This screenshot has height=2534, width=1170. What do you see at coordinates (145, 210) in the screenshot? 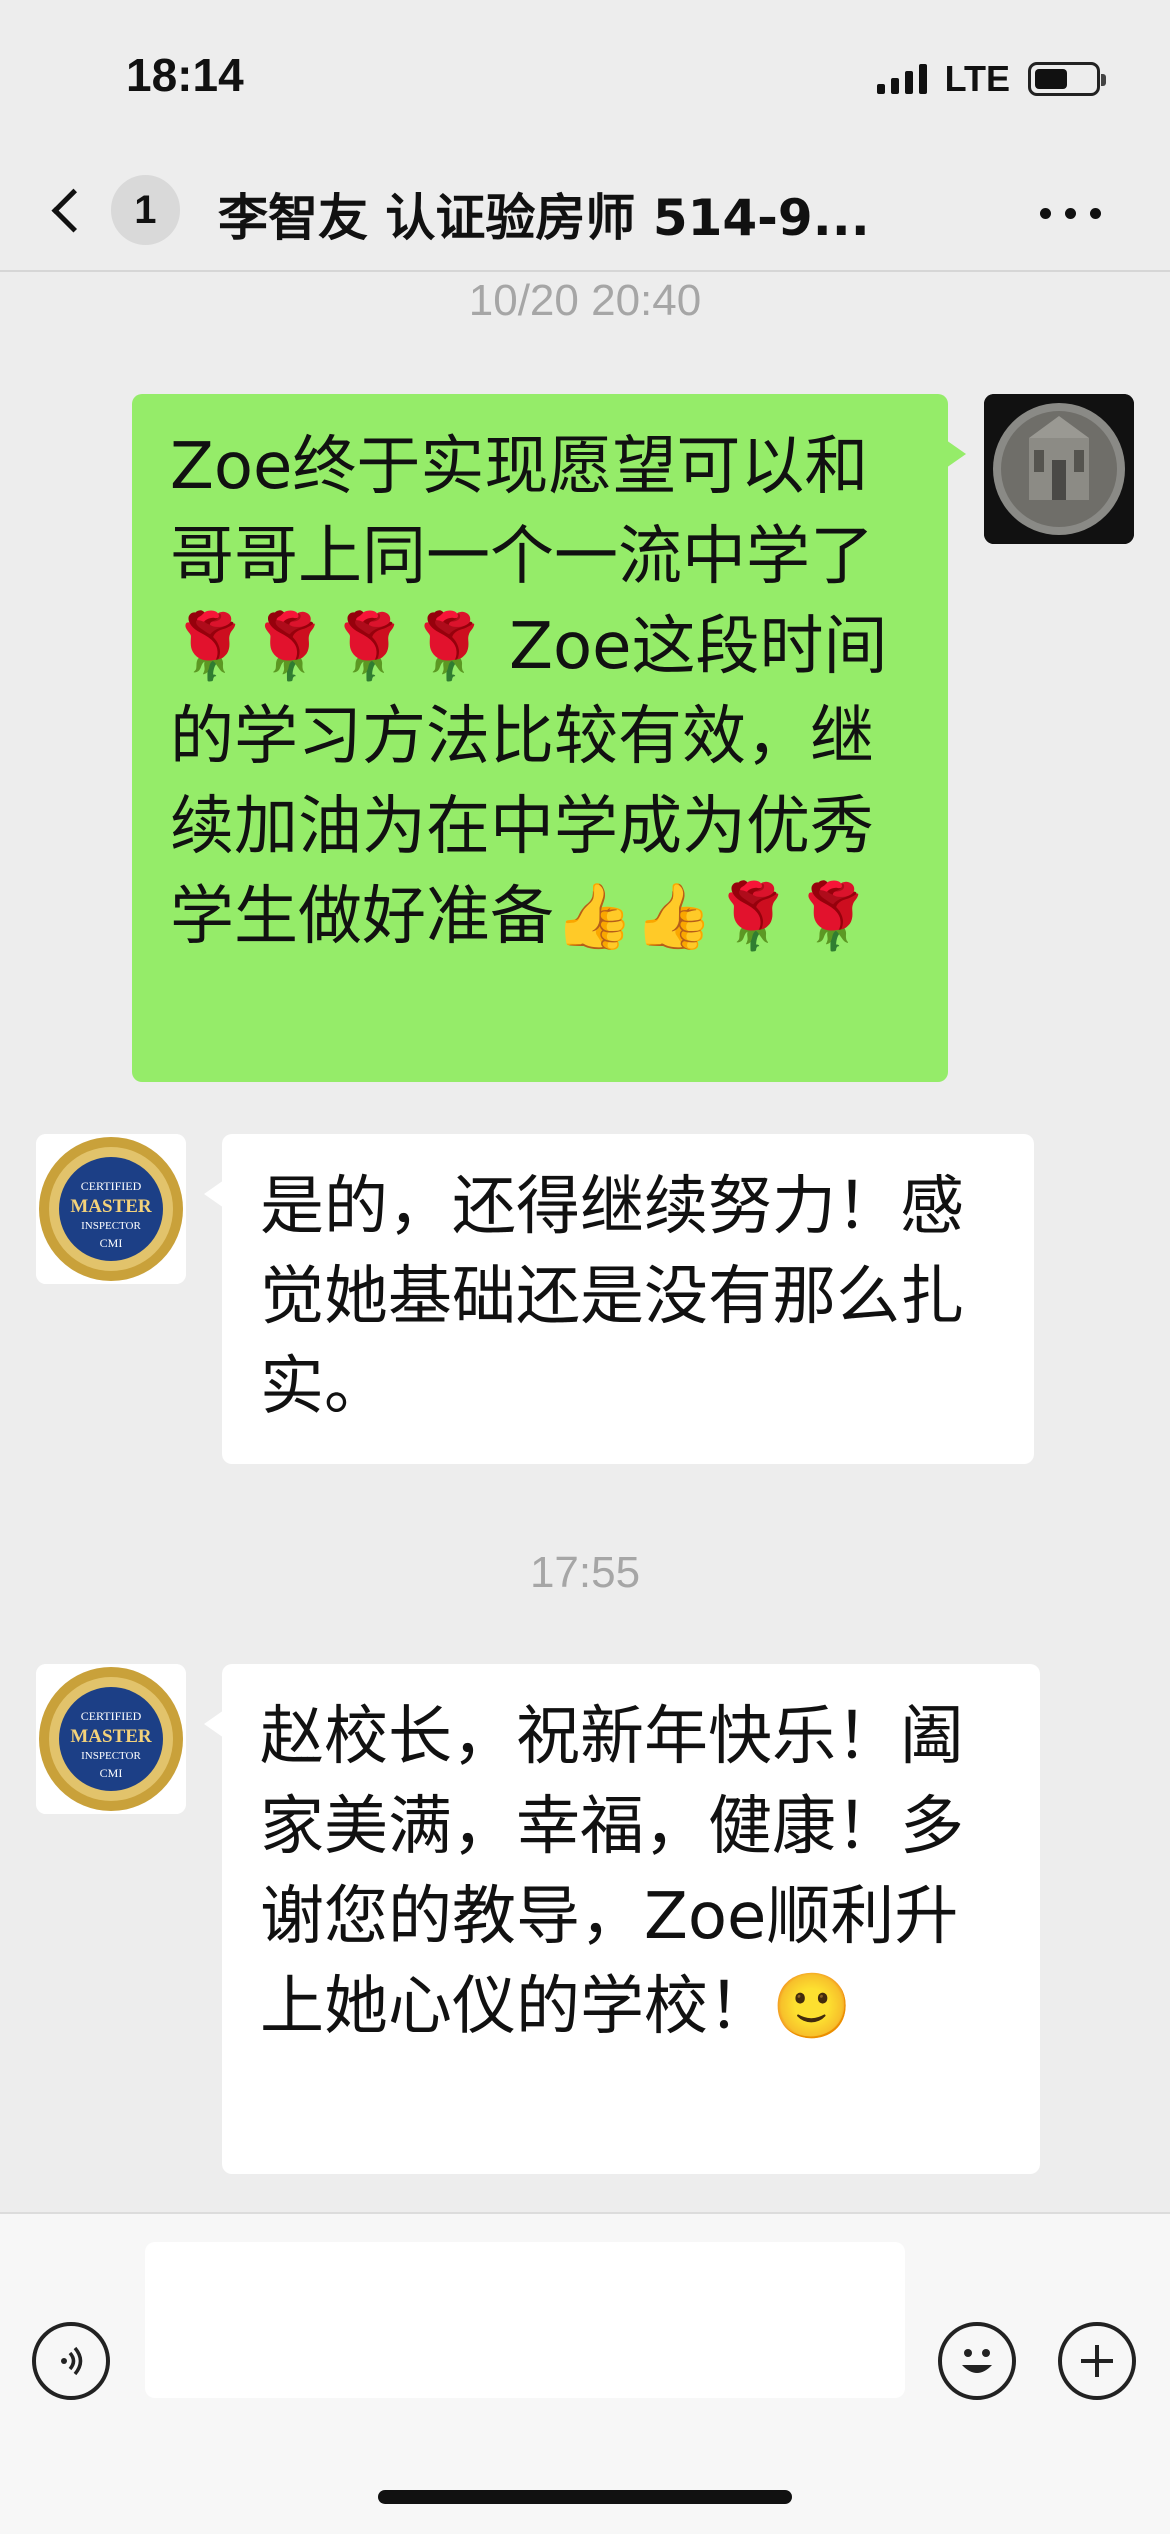
I see `unread-badge: 1` at bounding box center [145, 210].